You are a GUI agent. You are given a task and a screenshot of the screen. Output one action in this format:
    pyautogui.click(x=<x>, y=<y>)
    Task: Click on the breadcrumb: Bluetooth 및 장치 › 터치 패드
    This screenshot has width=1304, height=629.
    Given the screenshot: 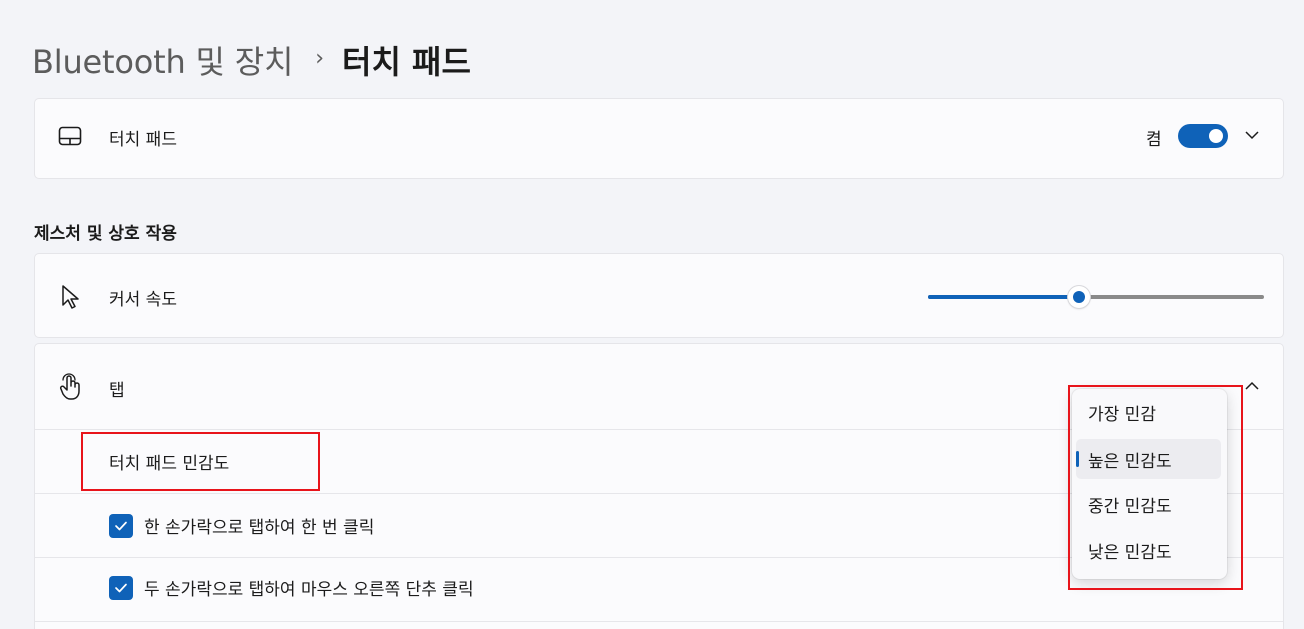 What is the action you would take?
    pyautogui.click(x=251, y=60)
    